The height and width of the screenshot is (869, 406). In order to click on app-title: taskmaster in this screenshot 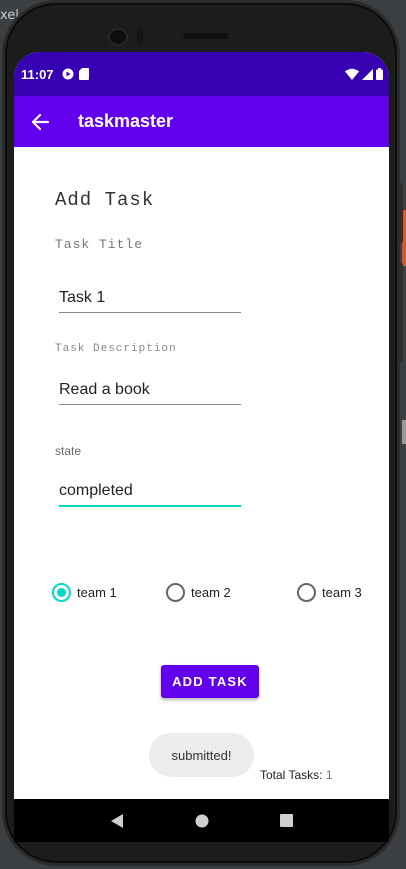, I will do `click(126, 121)`.